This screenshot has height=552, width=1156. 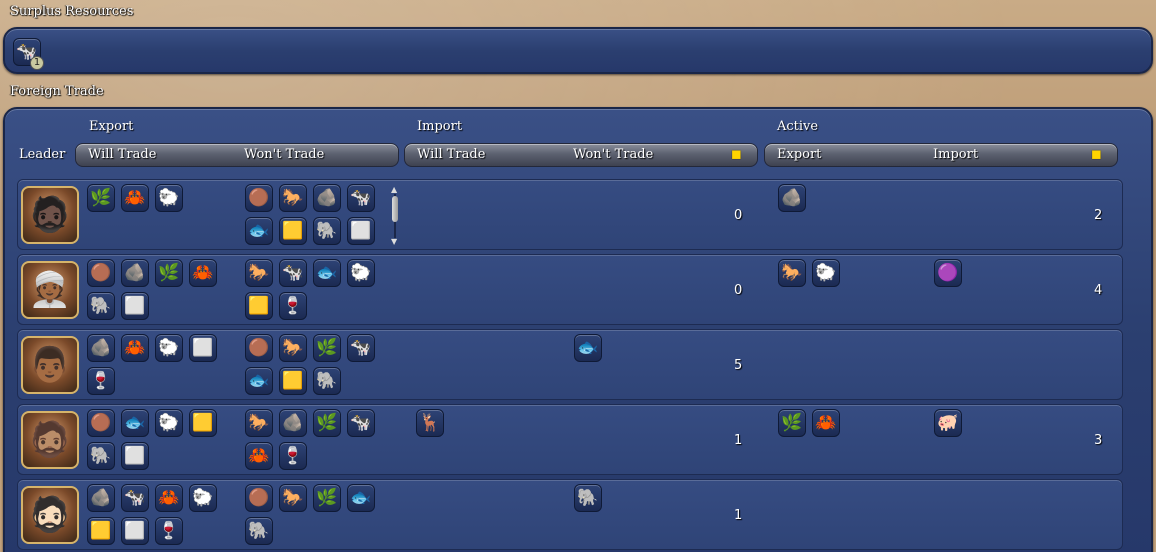 I want to click on leader-portrait: 🧔🏽, so click(x=50, y=440).